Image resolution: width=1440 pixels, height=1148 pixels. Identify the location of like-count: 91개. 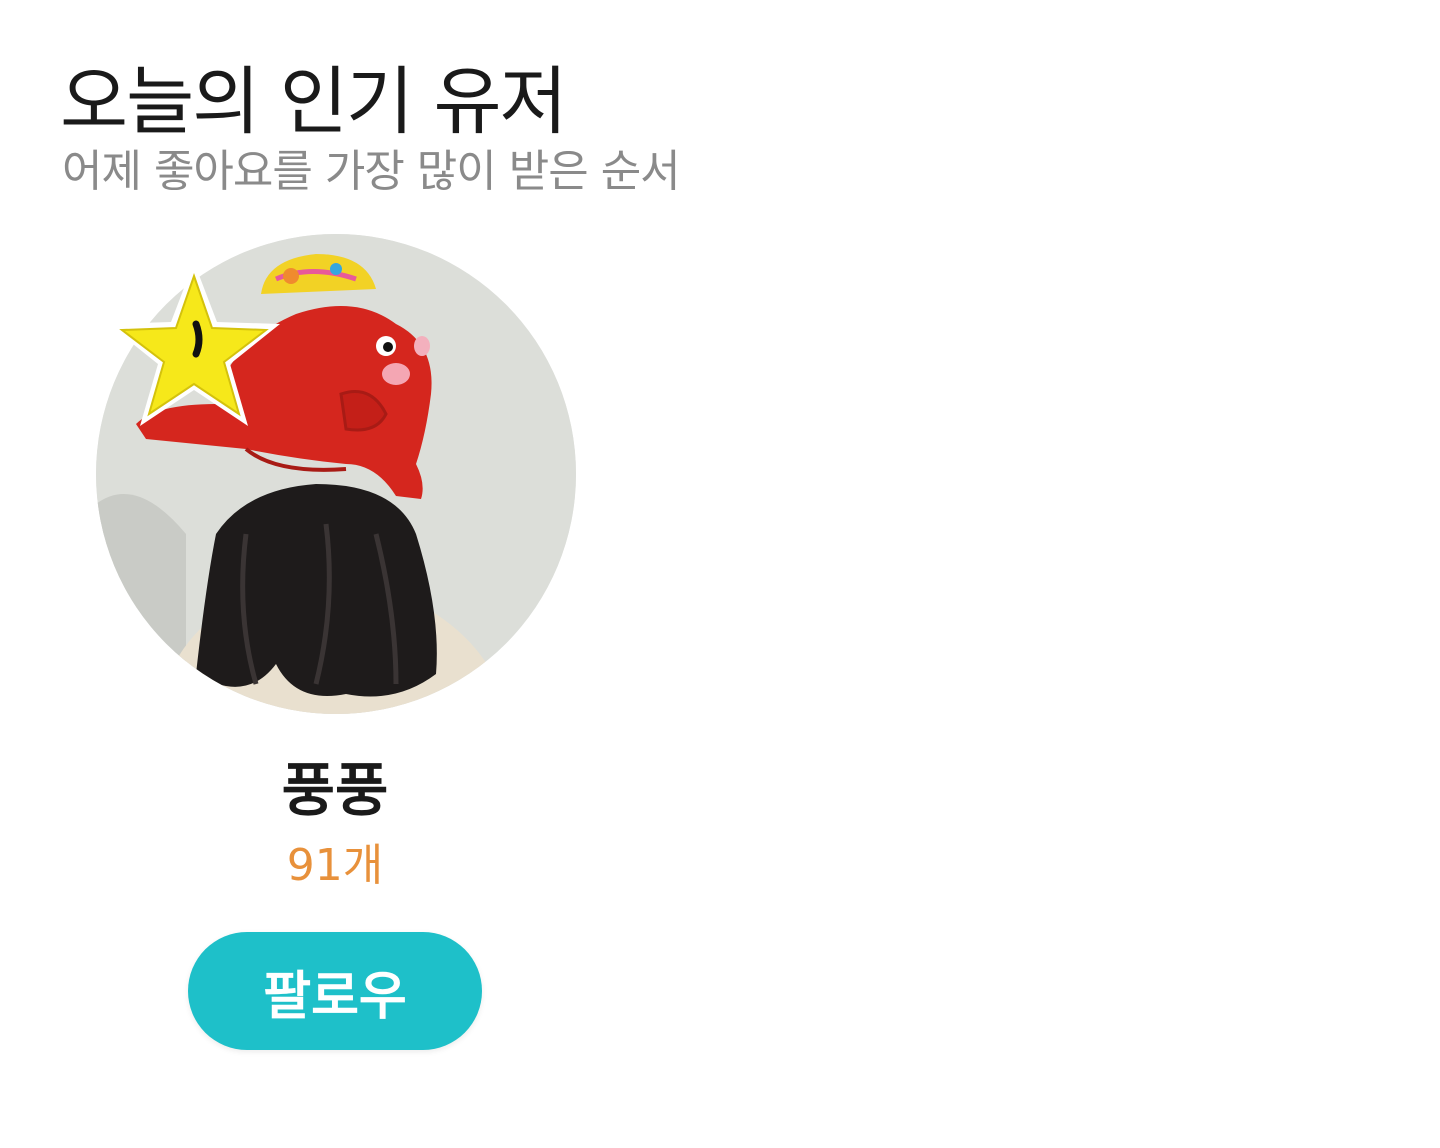
(335, 865).